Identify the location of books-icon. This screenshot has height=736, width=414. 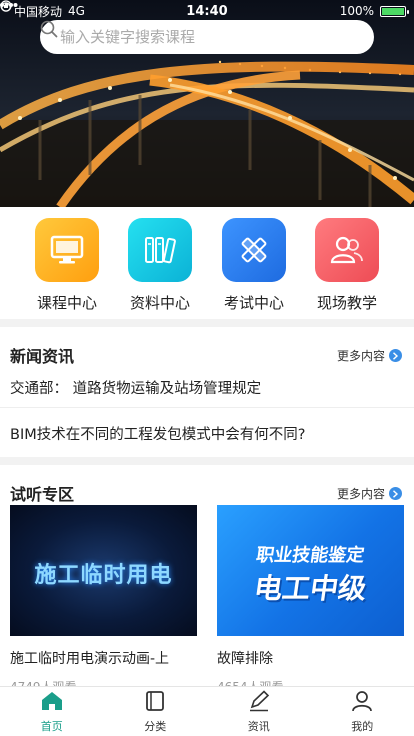
(160, 250).